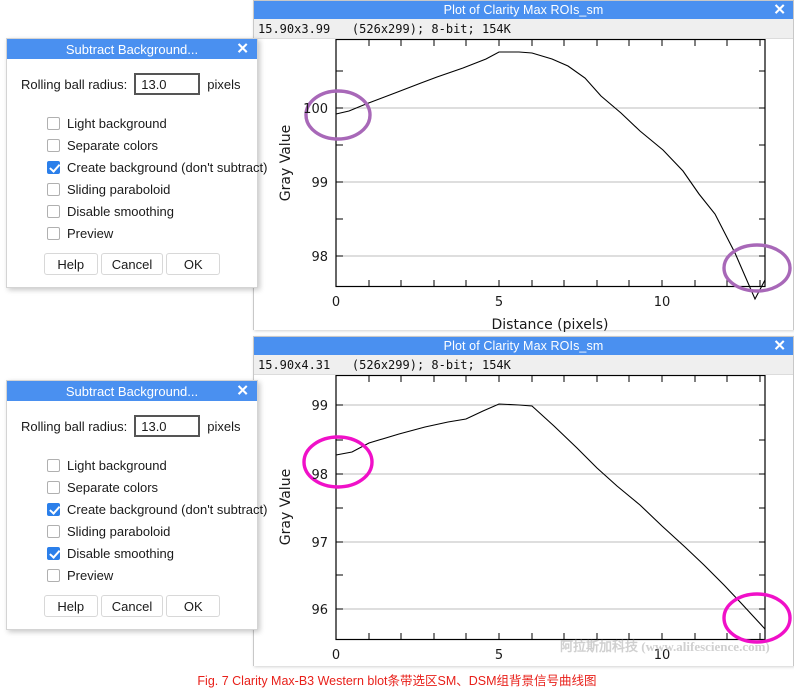 This screenshot has width=794, height=700. I want to click on ytick-label-bottom-99: 99, so click(319, 406).